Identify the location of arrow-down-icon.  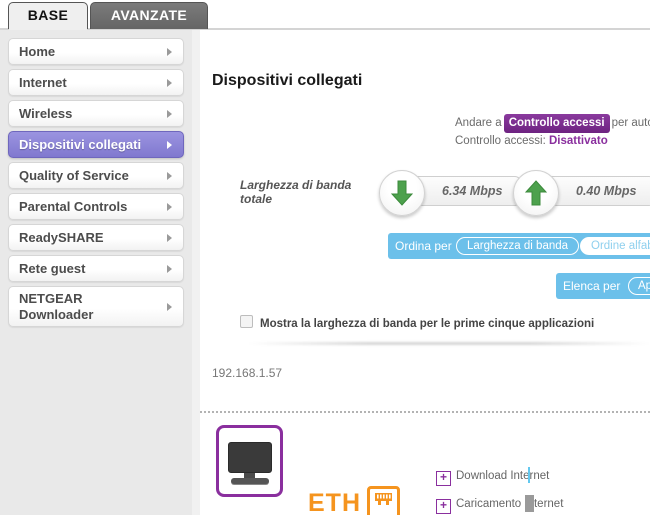
(402, 193).